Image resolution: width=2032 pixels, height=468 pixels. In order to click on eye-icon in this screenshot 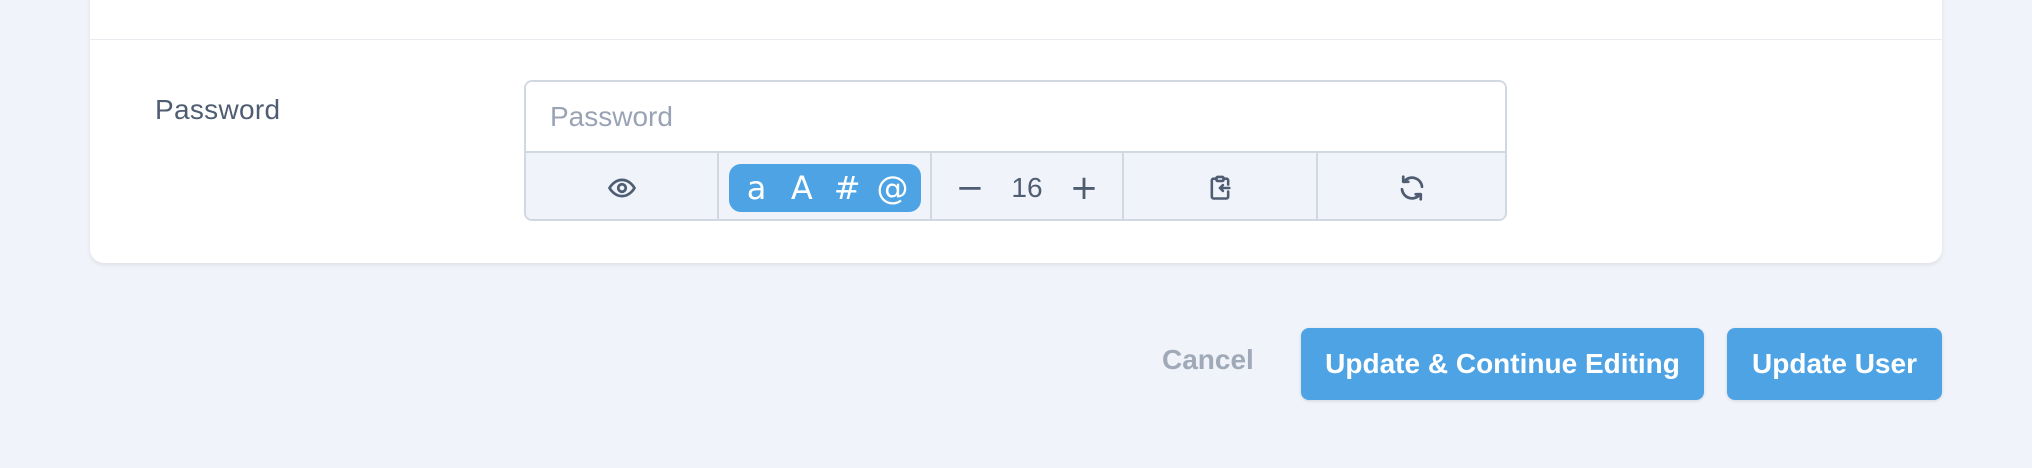, I will do `click(622, 188)`.